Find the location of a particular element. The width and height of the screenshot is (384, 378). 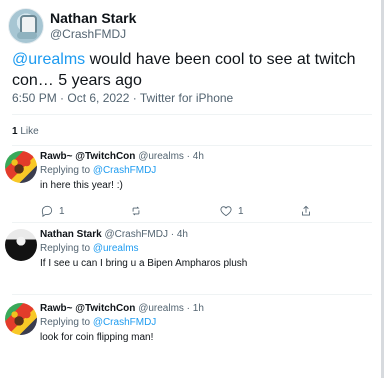

heart-icon is located at coordinates (226, 211).